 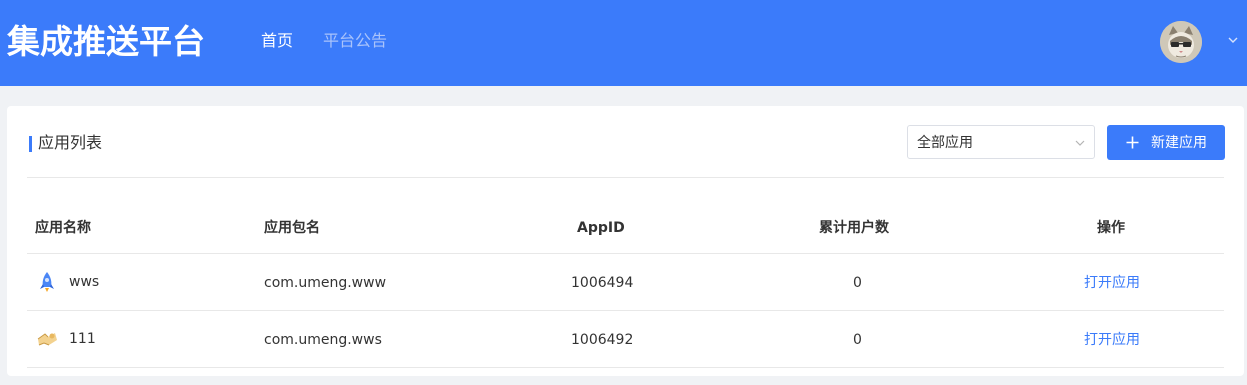 What do you see at coordinates (602, 340) in the screenshot?
I see `app-id: 1006492` at bounding box center [602, 340].